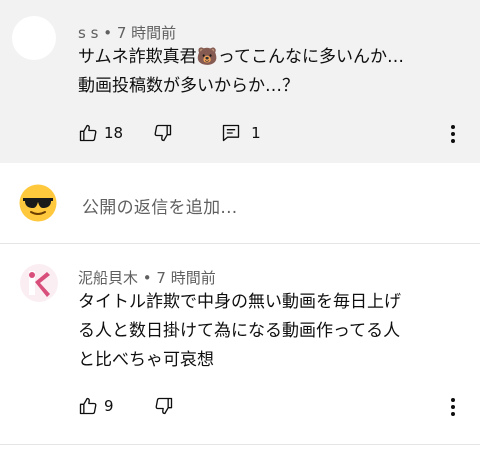 The height and width of the screenshot is (453, 480). I want to click on author-name: 泥船貝木, so click(108, 278).